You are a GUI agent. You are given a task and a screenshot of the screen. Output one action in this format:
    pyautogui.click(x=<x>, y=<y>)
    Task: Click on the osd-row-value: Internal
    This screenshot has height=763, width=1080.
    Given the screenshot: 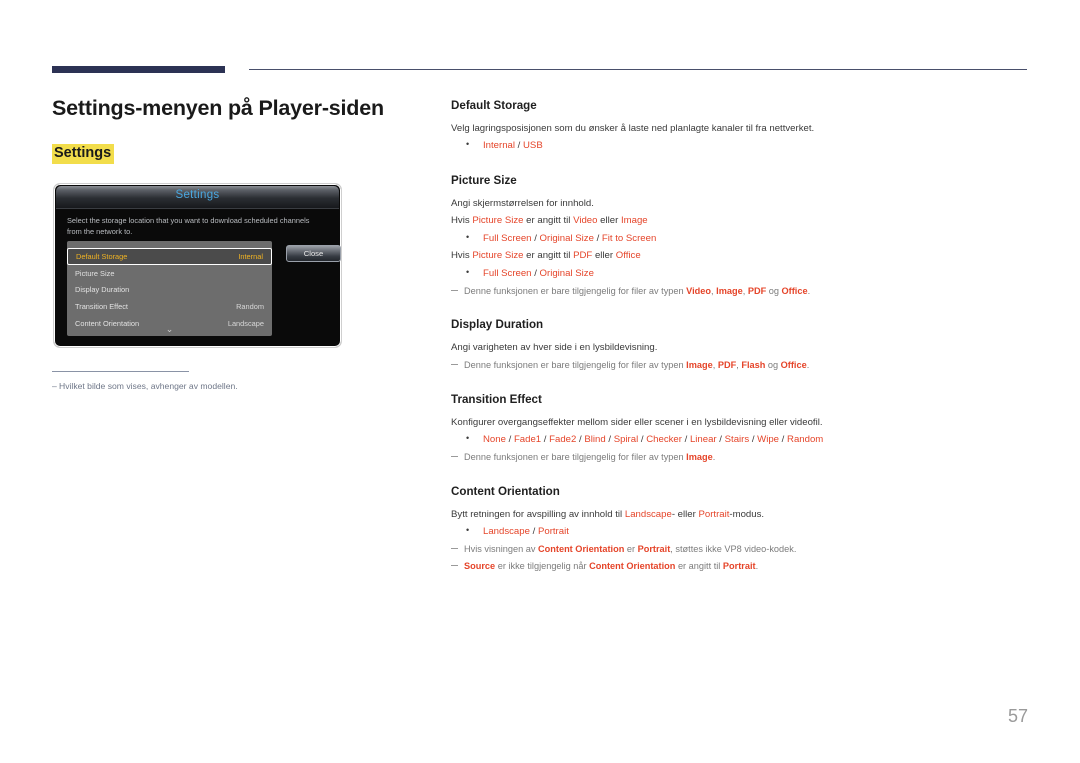 What is the action you would take?
    pyautogui.click(x=250, y=256)
    